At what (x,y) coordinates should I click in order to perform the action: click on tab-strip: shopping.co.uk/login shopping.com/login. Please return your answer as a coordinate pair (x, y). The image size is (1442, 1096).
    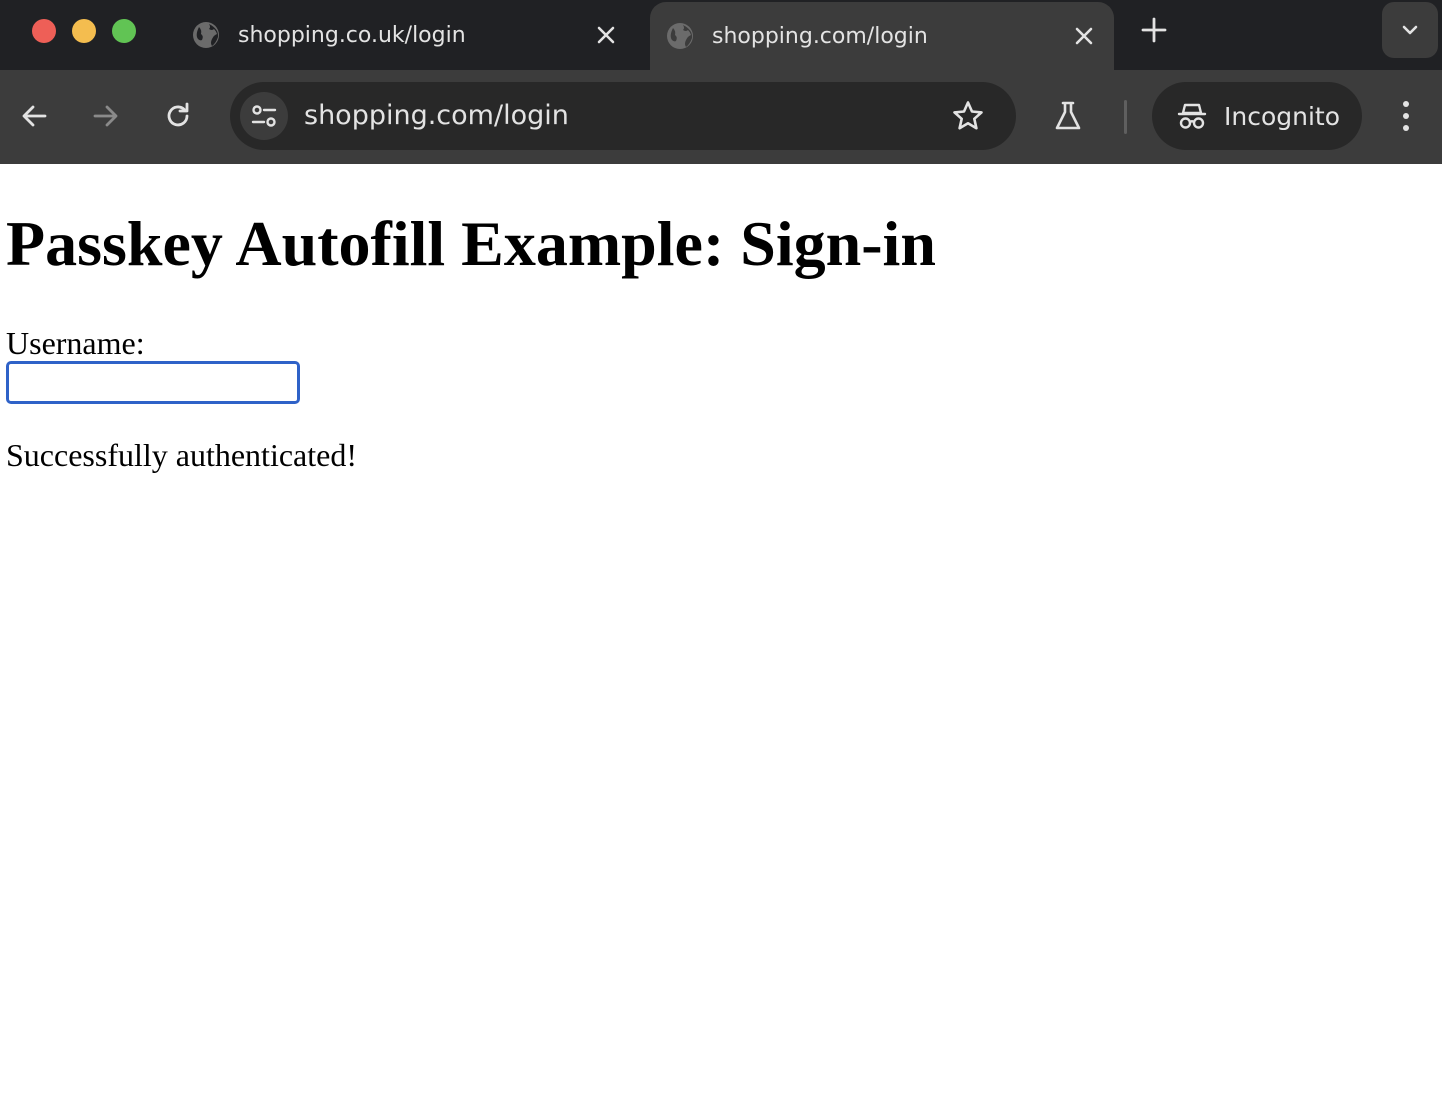
    Looking at the image, I should click on (721, 35).